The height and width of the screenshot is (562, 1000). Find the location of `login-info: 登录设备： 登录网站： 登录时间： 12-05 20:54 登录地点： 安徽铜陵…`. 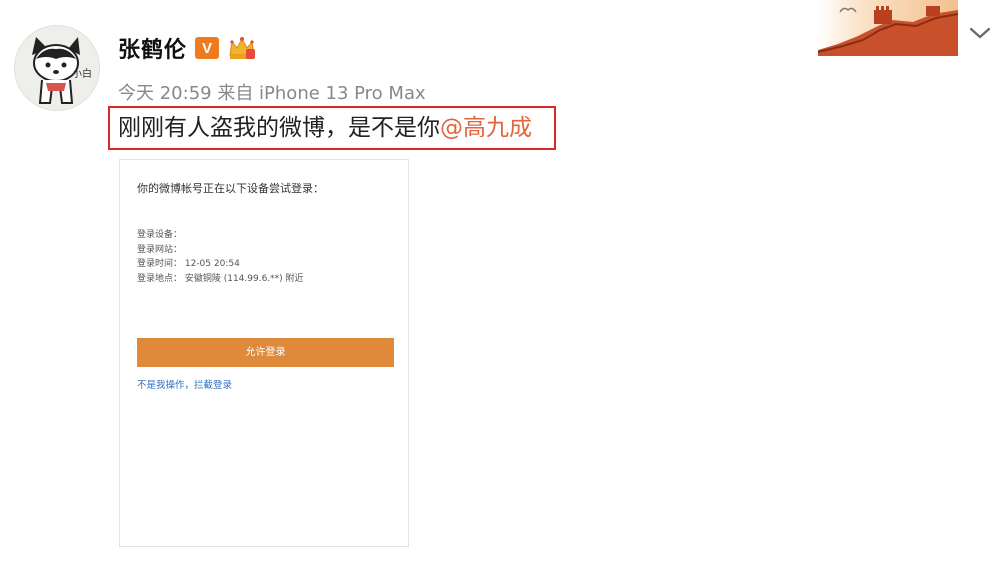

login-info: 登录设备： 登录网站： 登录时间： 12-05 20:54 登录地点： 安徽铜陵… is located at coordinates (220, 257).